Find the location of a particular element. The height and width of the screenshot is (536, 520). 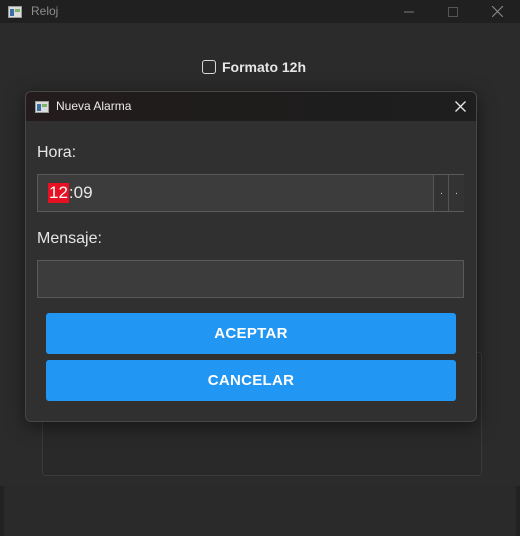

dialog-app-icon is located at coordinates (42, 106).